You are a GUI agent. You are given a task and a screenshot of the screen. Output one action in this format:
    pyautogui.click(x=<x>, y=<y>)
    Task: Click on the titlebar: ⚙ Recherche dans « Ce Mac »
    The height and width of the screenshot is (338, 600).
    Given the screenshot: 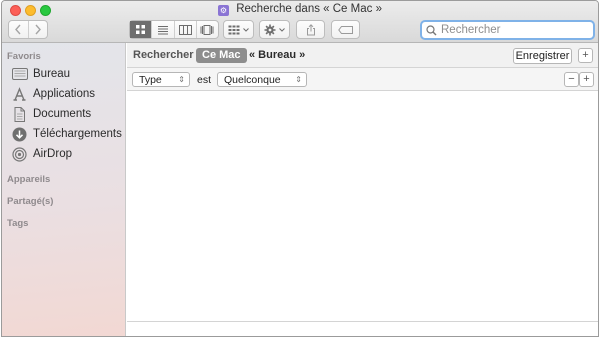 What is the action you would take?
    pyautogui.click(x=300, y=22)
    